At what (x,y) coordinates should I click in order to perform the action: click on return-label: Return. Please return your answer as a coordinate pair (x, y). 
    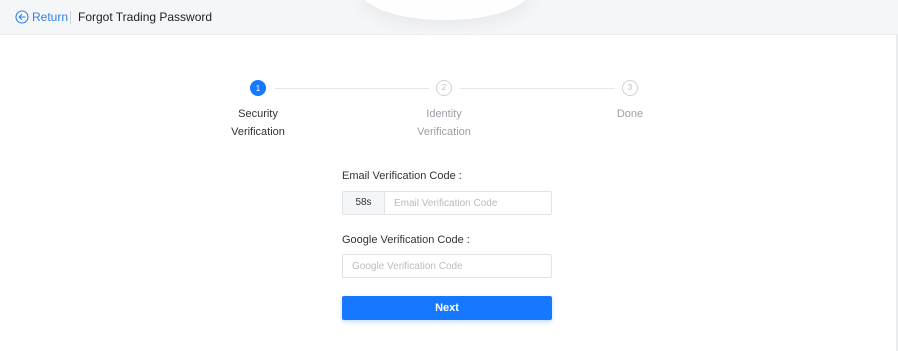
    Looking at the image, I should click on (50, 17).